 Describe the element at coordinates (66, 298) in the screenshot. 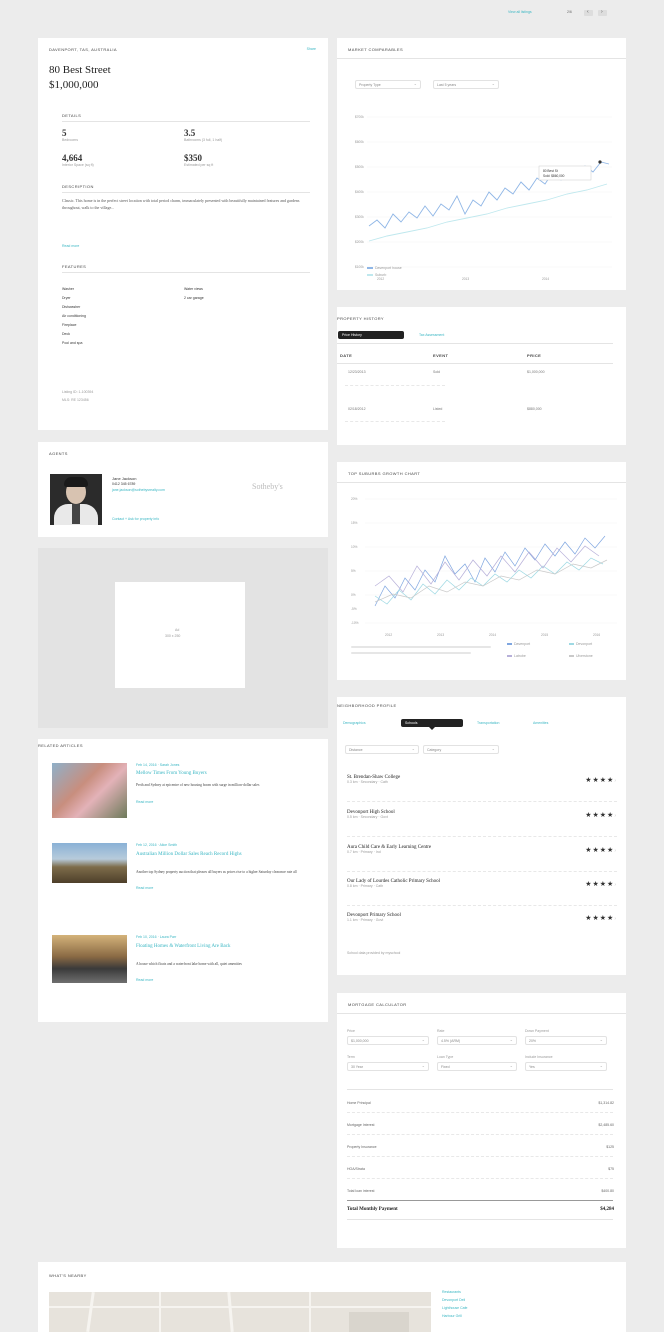

I see `feature-item: Dryer` at that location.